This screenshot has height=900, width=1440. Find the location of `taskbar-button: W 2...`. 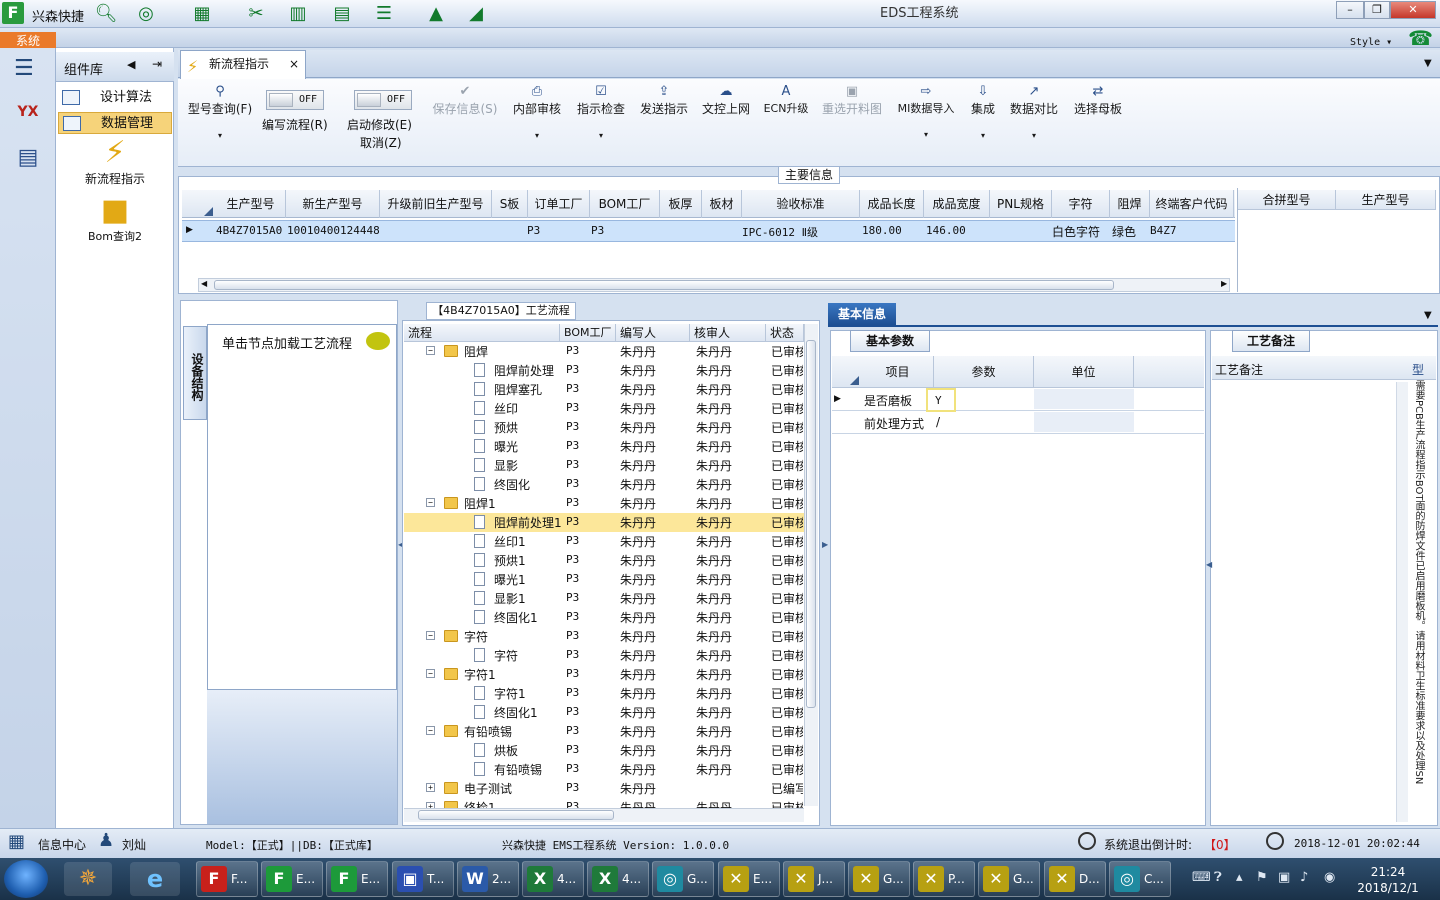

taskbar-button: W 2... is located at coordinates (488, 879).